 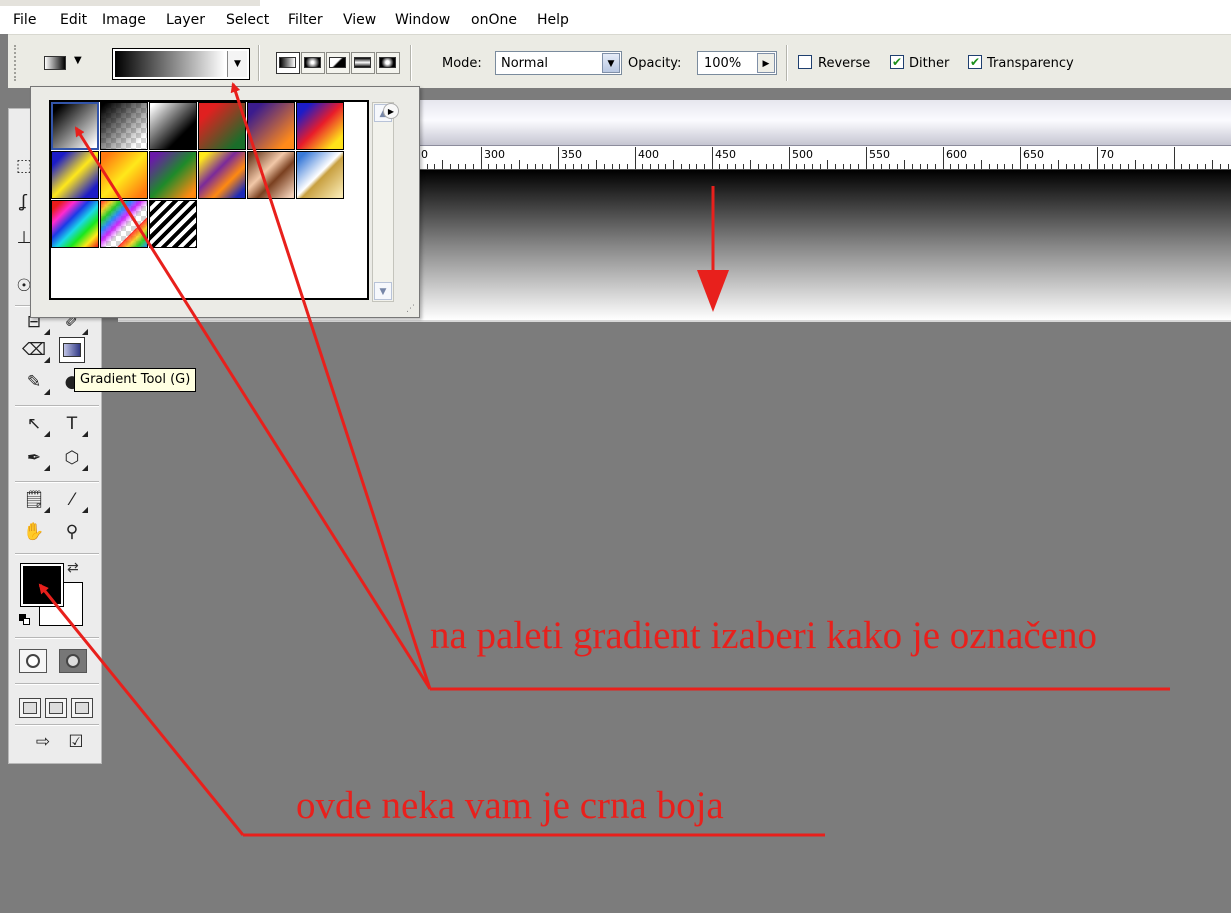 I want to click on arrow-to-foreground-color, so click(x=141, y=709).